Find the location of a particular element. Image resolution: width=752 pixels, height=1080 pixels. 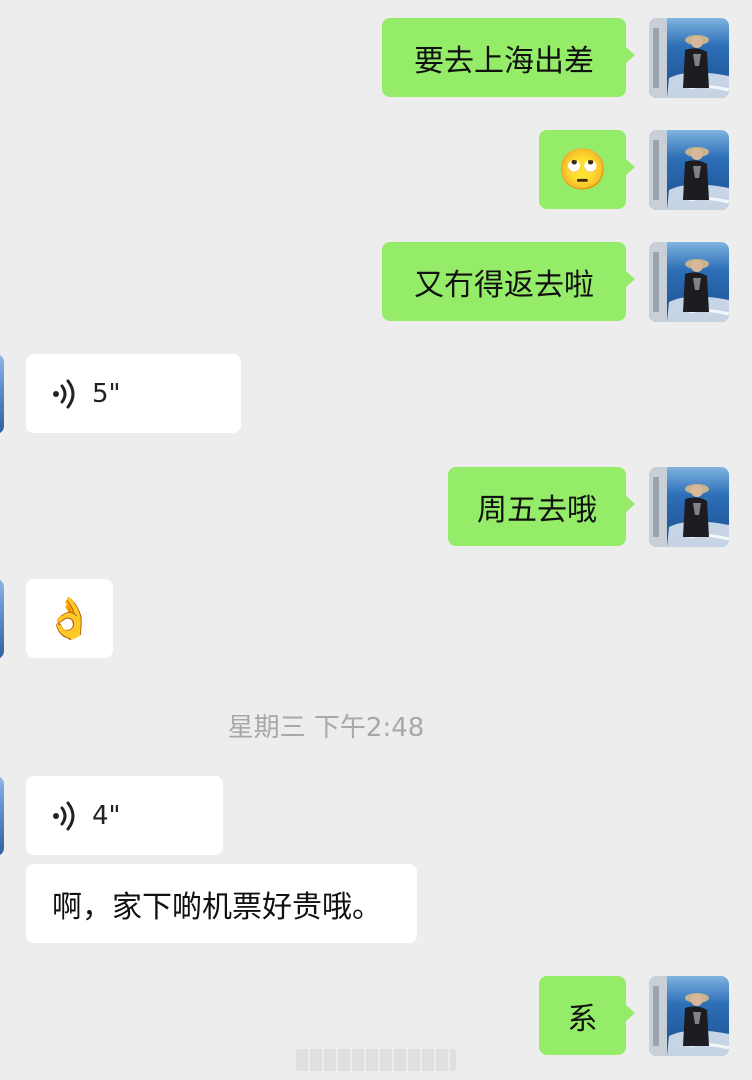

eye-roll-emoji-icon: 🙄 is located at coordinates (582, 169).